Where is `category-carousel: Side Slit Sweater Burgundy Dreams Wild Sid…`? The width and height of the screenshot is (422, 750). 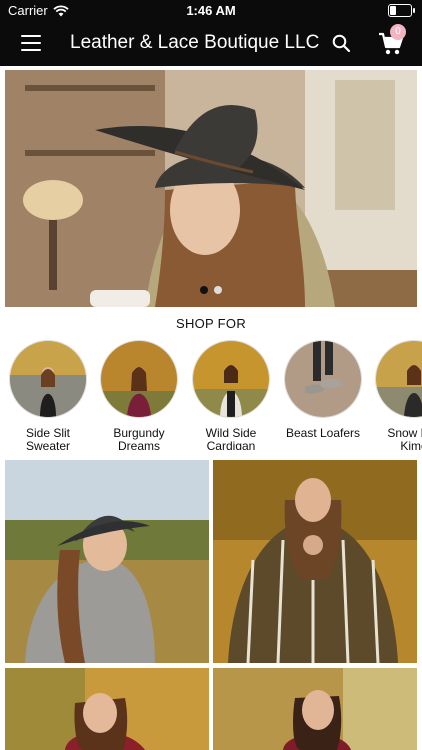
category-carousel: Side Slit Sweater Burgundy Dreams Wild Sid… is located at coordinates (211, 395).